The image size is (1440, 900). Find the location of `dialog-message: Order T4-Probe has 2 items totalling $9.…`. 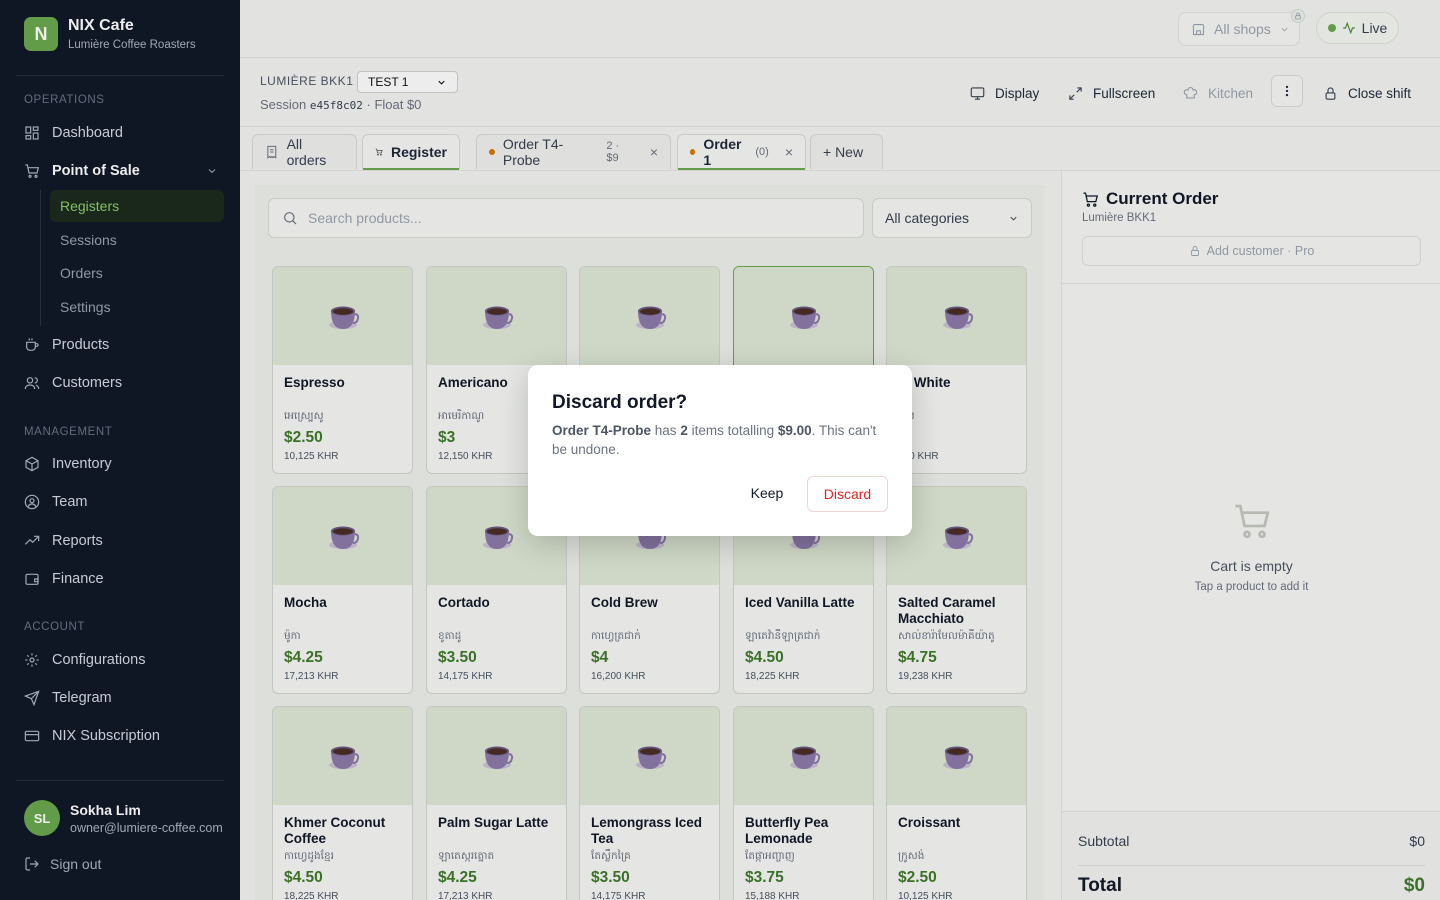

dialog-message: Order T4-Probe has 2 items totalling $9.… is located at coordinates (722, 440).